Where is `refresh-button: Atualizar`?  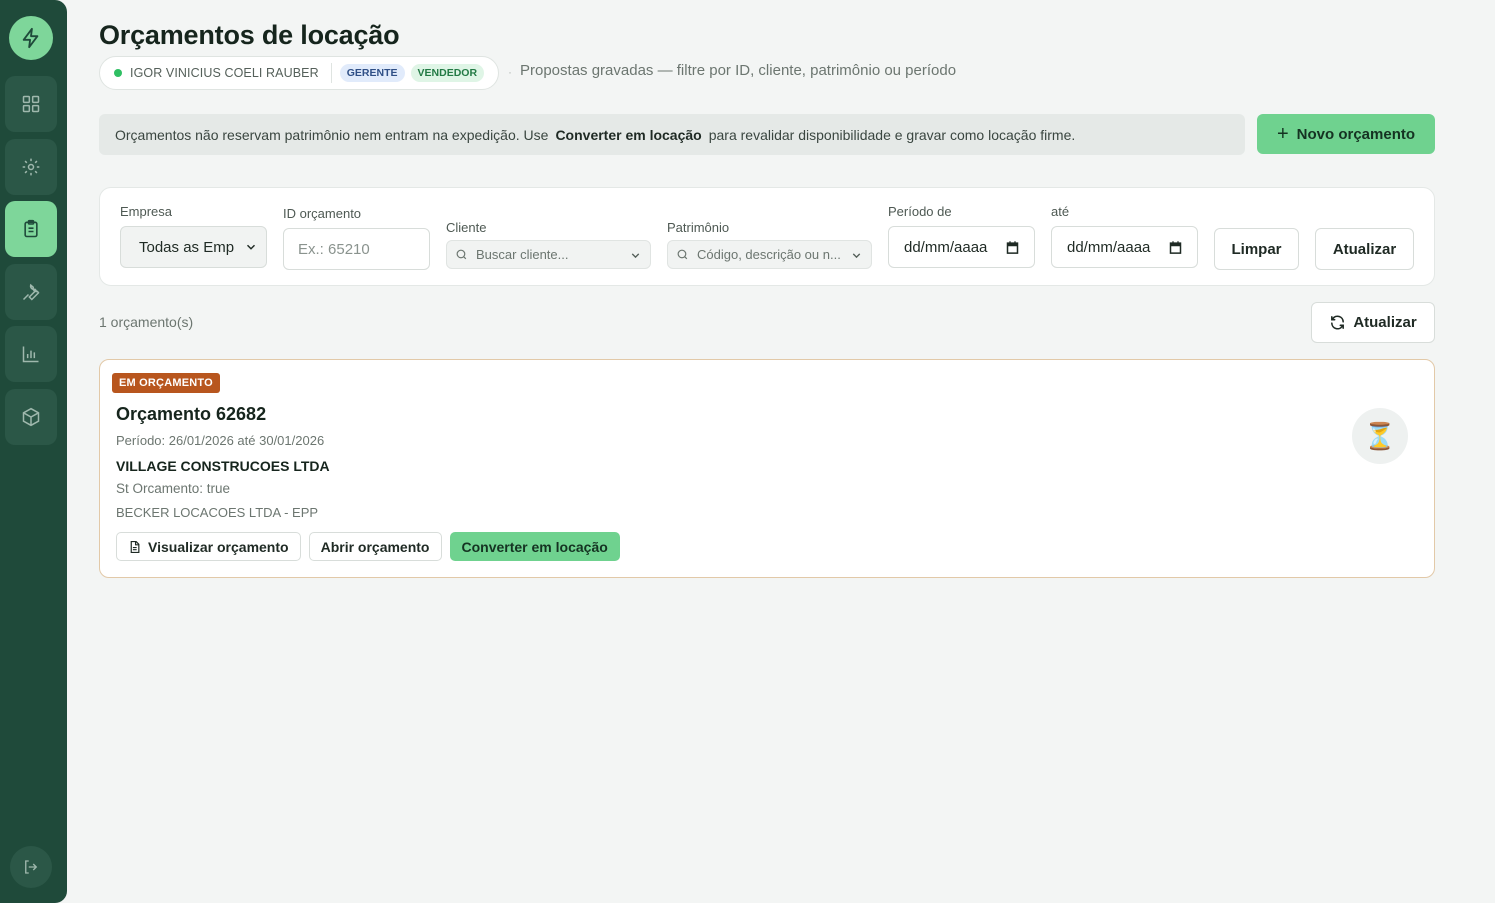 refresh-button: Atualizar is located at coordinates (1373, 322).